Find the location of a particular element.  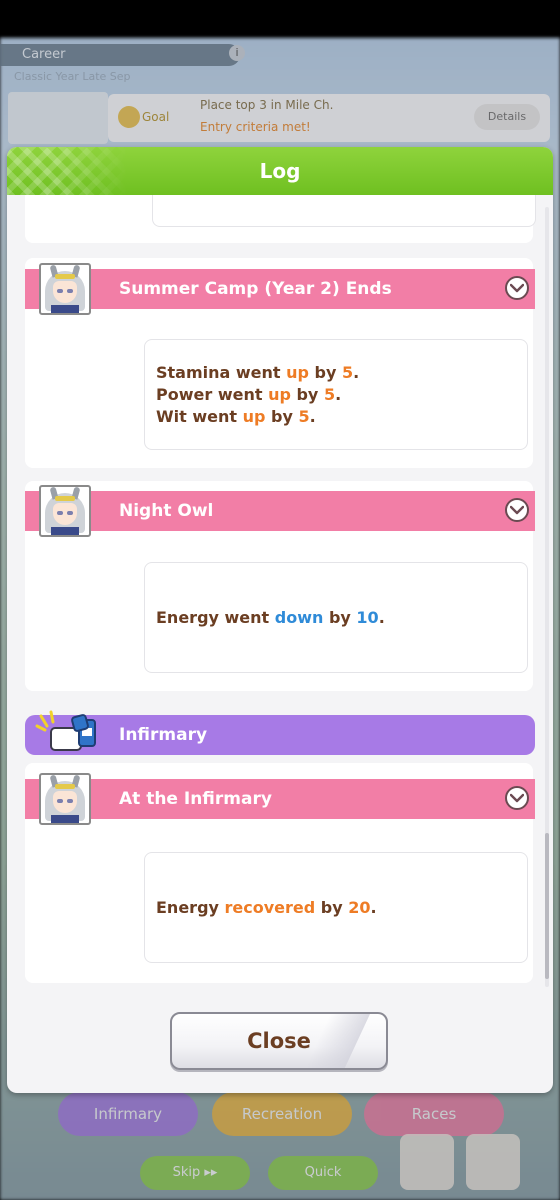

log-card-previous is located at coordinates (280, 219).